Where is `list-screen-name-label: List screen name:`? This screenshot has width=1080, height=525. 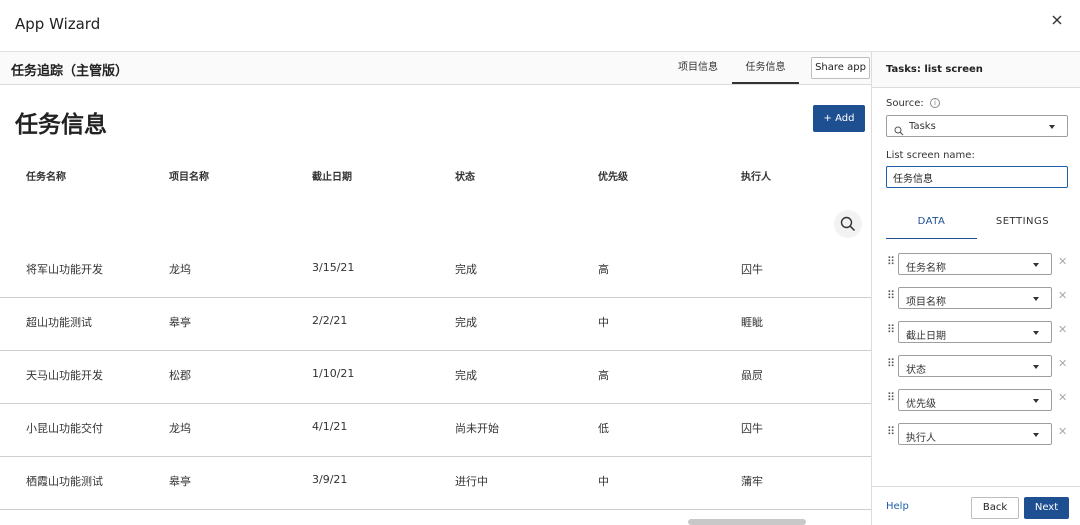 list-screen-name-label: List screen name: is located at coordinates (930, 155).